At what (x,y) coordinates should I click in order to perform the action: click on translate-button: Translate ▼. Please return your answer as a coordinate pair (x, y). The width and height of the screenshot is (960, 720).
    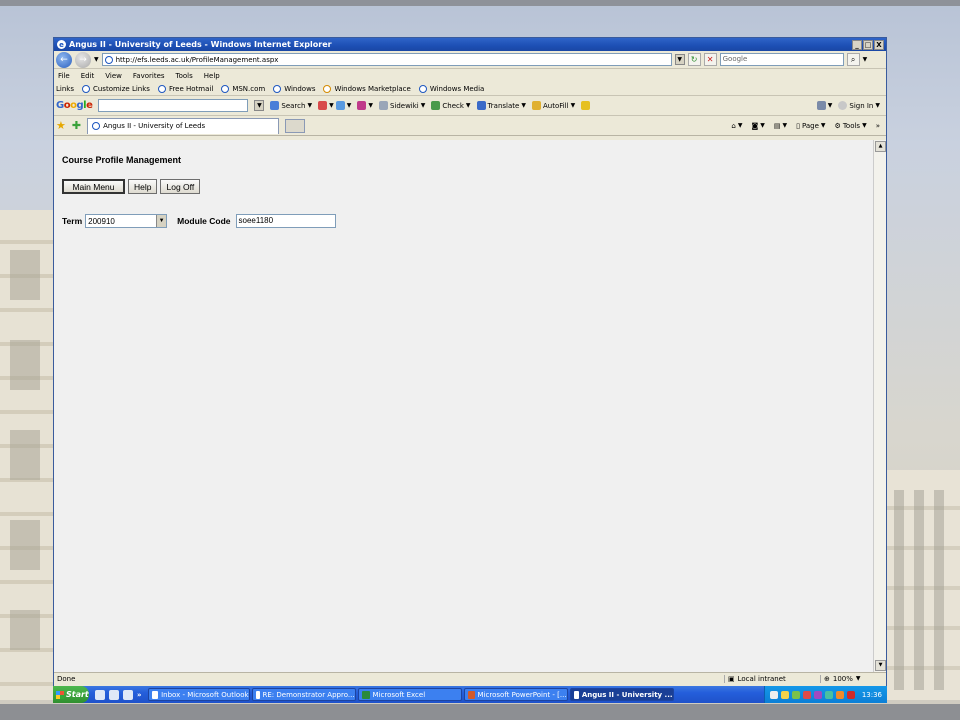
    Looking at the image, I should click on (501, 105).